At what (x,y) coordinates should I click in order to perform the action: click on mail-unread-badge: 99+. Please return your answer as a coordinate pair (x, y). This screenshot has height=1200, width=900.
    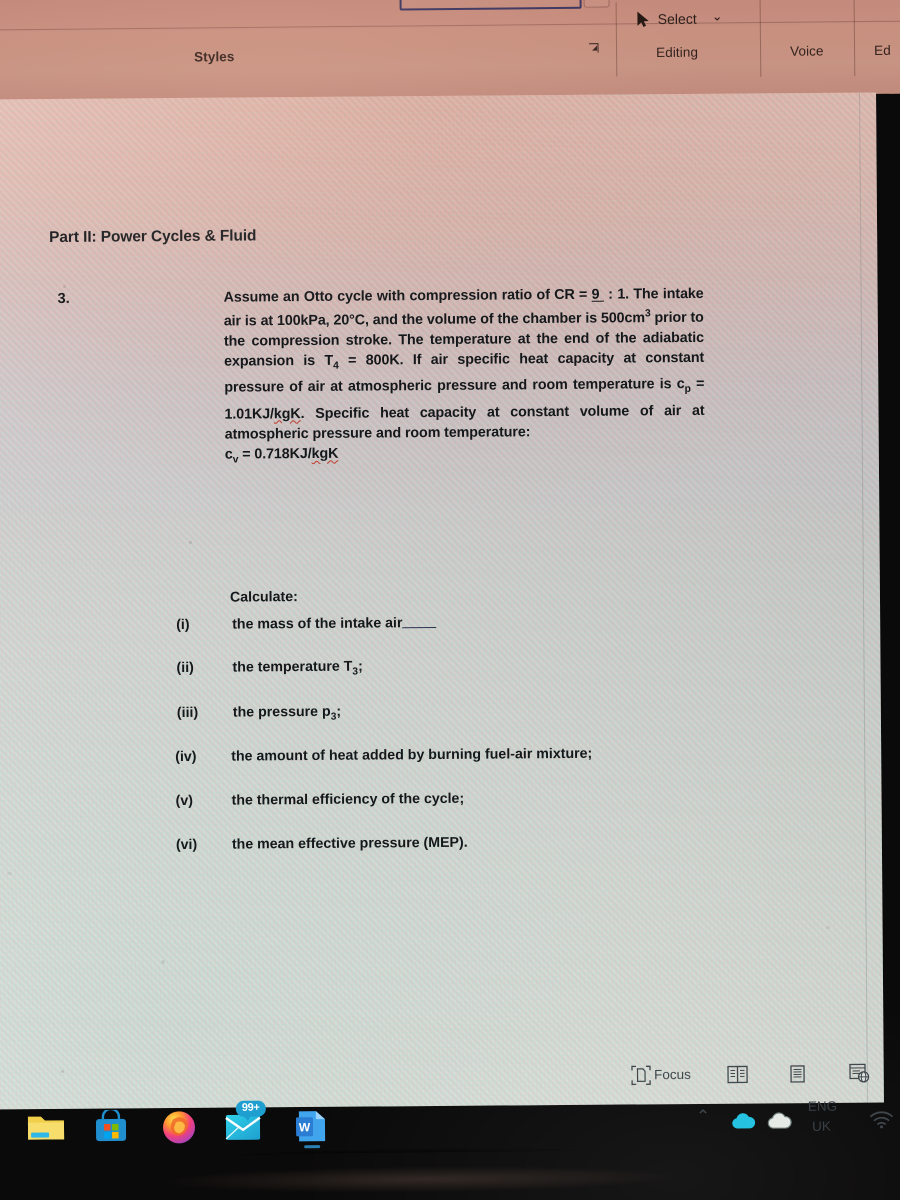
    Looking at the image, I should click on (250, 1108).